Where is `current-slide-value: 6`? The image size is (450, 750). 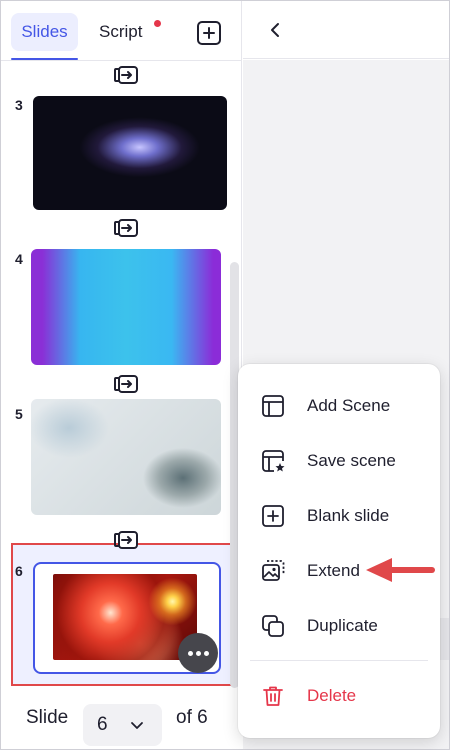
current-slide-value: 6 is located at coordinates (102, 724).